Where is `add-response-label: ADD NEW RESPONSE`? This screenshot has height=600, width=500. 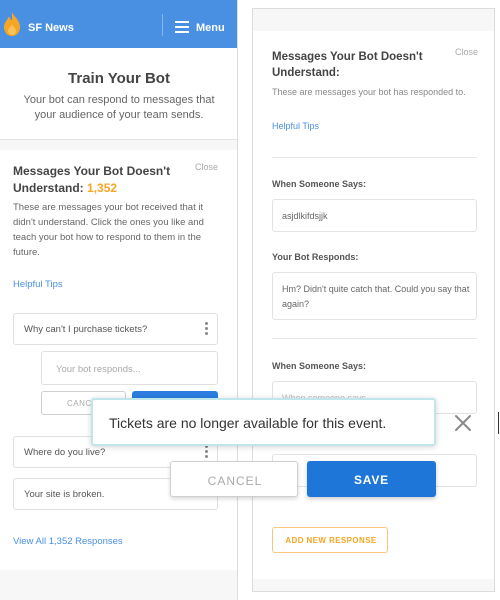 add-response-label: ADD NEW RESPONSE is located at coordinates (331, 540).